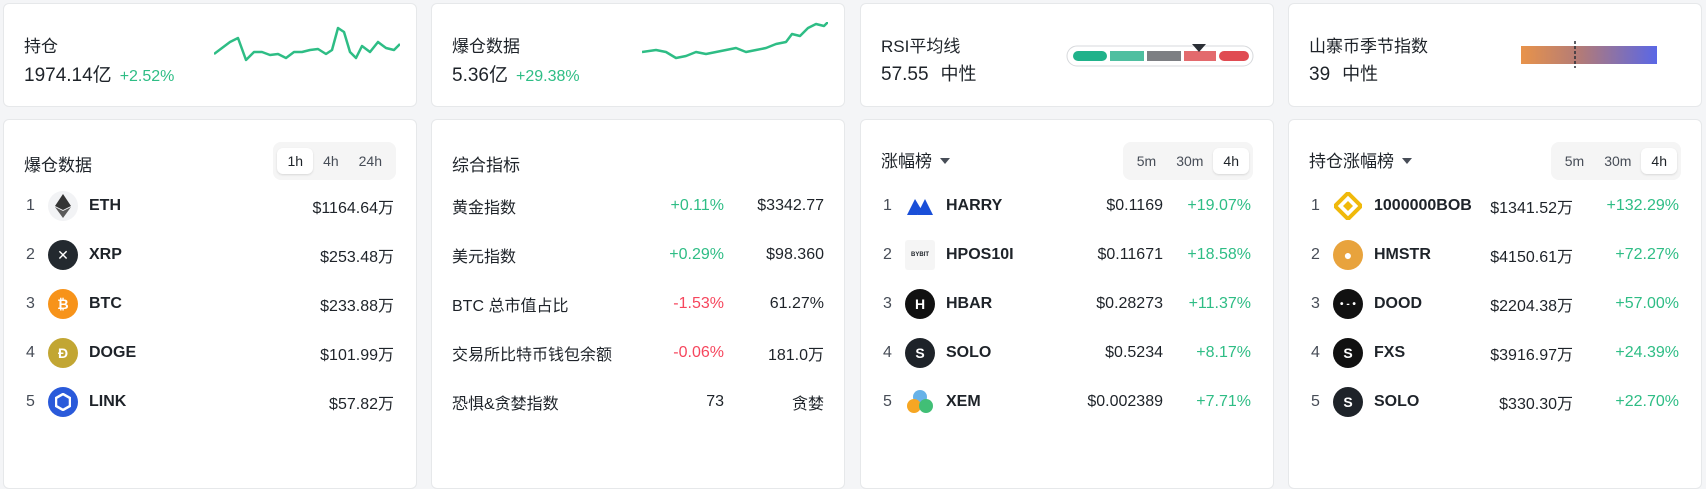  I want to click on rsi-gauge, so click(1160, 55).